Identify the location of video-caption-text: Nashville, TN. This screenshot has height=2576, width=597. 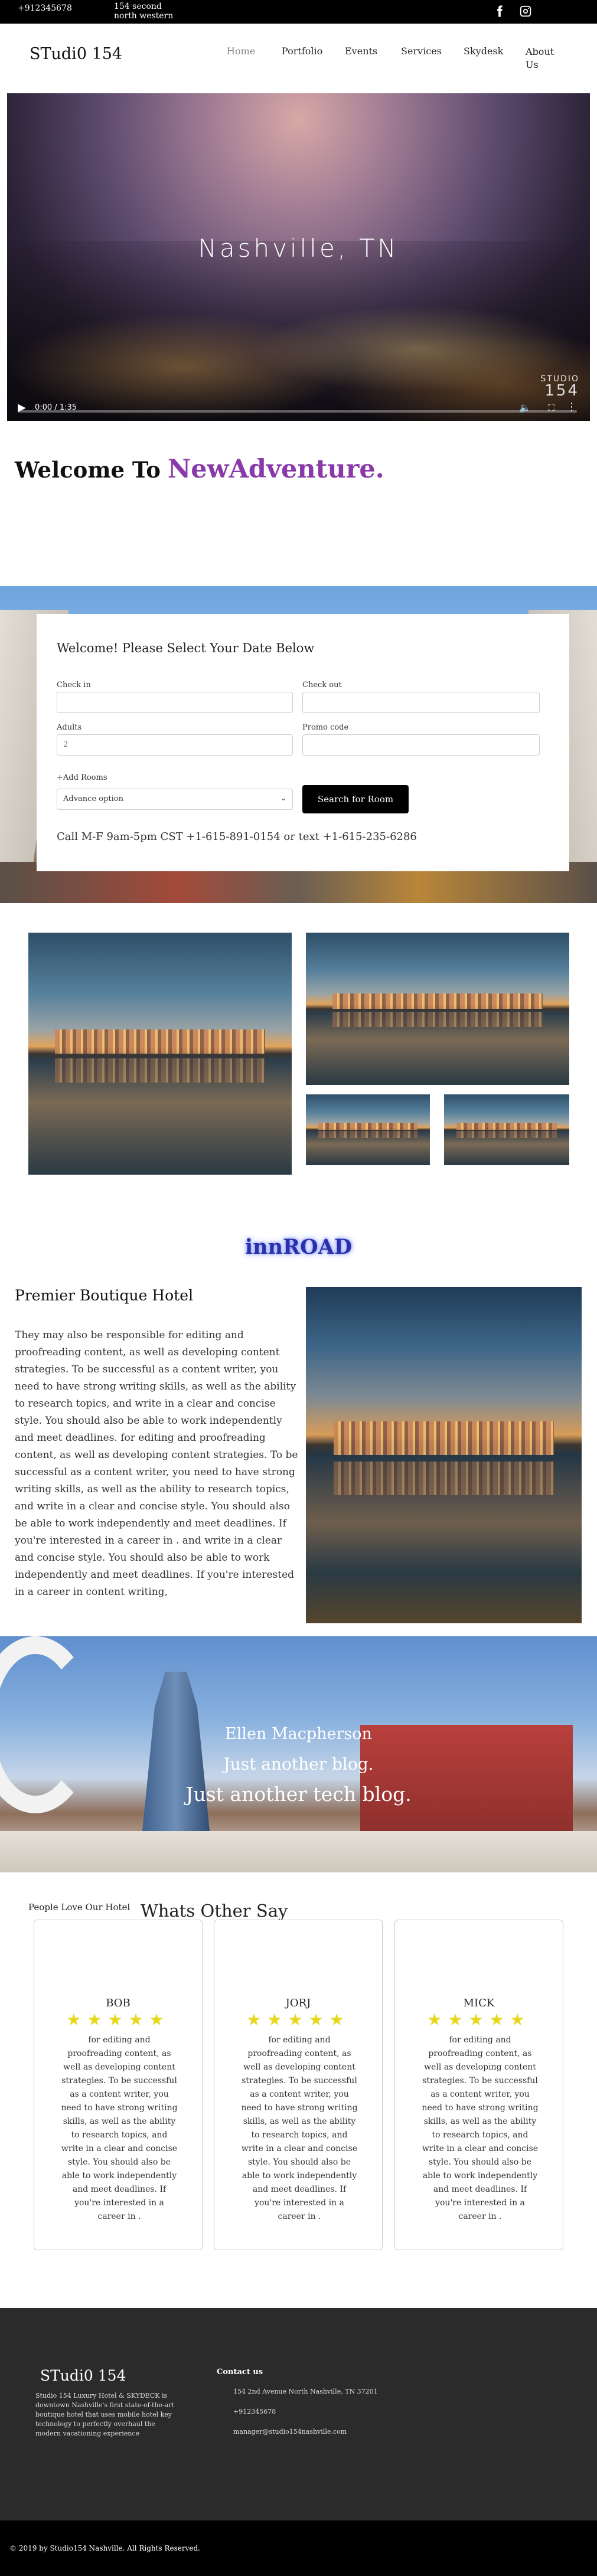
(298, 248).